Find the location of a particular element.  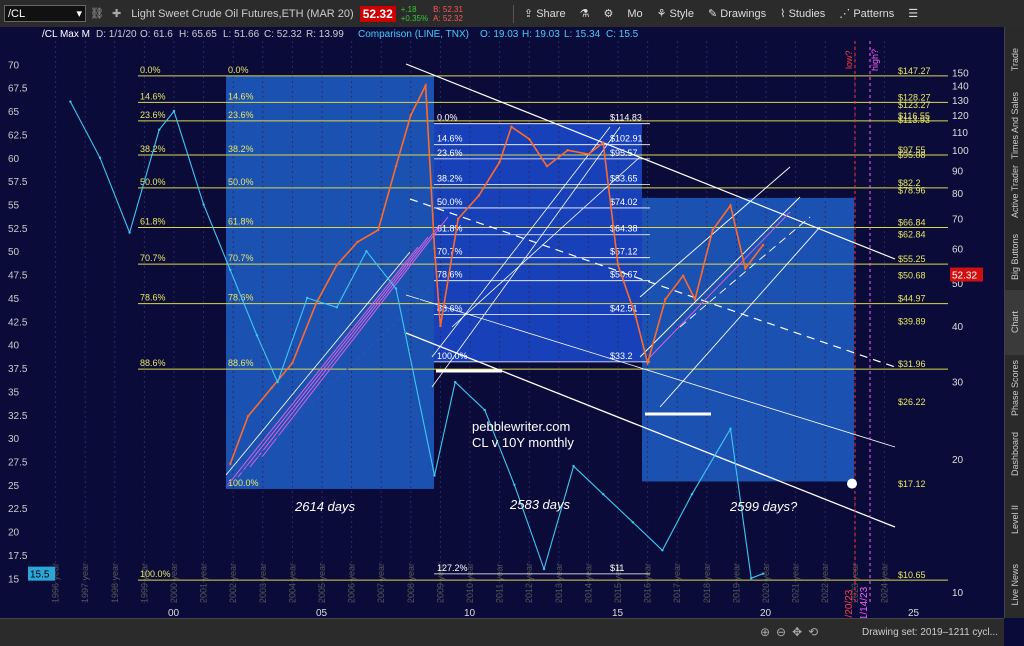

sidebar-tab-label: Big Buttons is located at coordinates (1015, 256).